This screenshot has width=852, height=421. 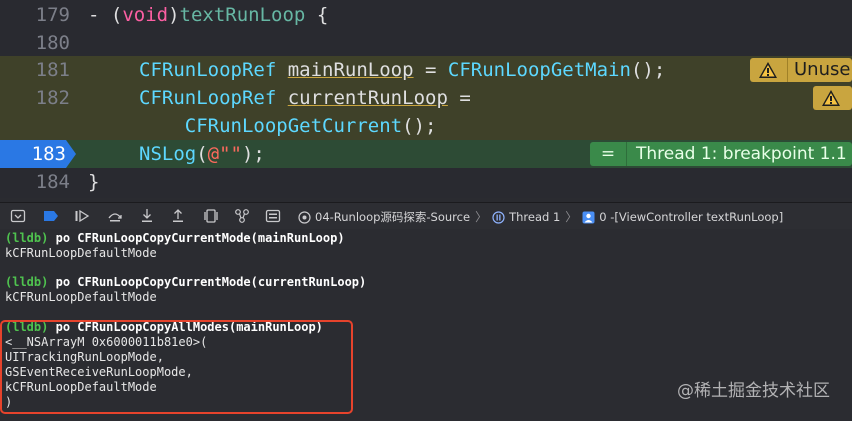 I want to click on annotation-highlight-box, so click(x=176, y=367).